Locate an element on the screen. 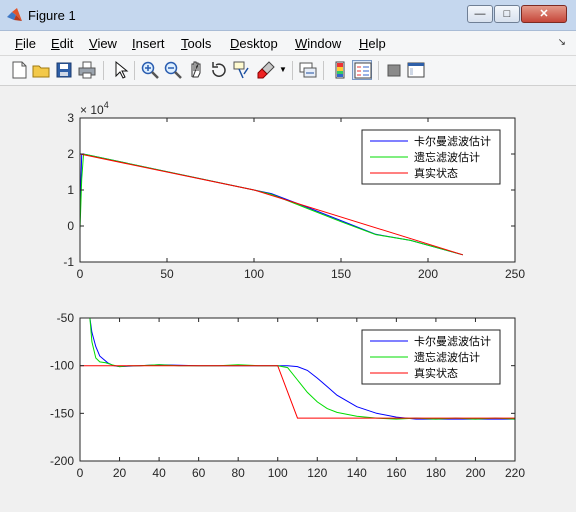 This screenshot has width=576, height=512. x-tick-label: 120 is located at coordinates (317, 473).